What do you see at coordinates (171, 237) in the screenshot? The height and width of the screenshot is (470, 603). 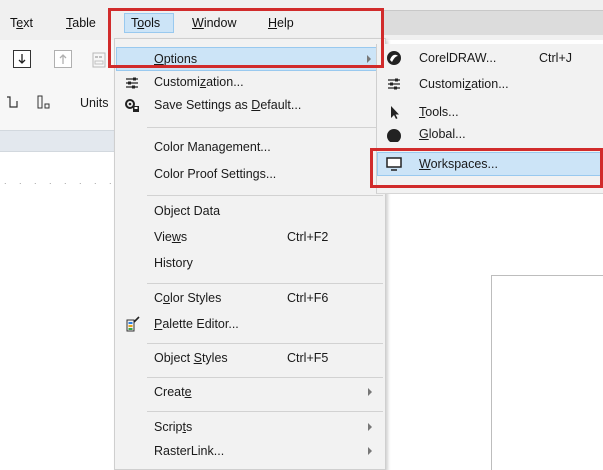 I see `views-label: Views` at bounding box center [171, 237].